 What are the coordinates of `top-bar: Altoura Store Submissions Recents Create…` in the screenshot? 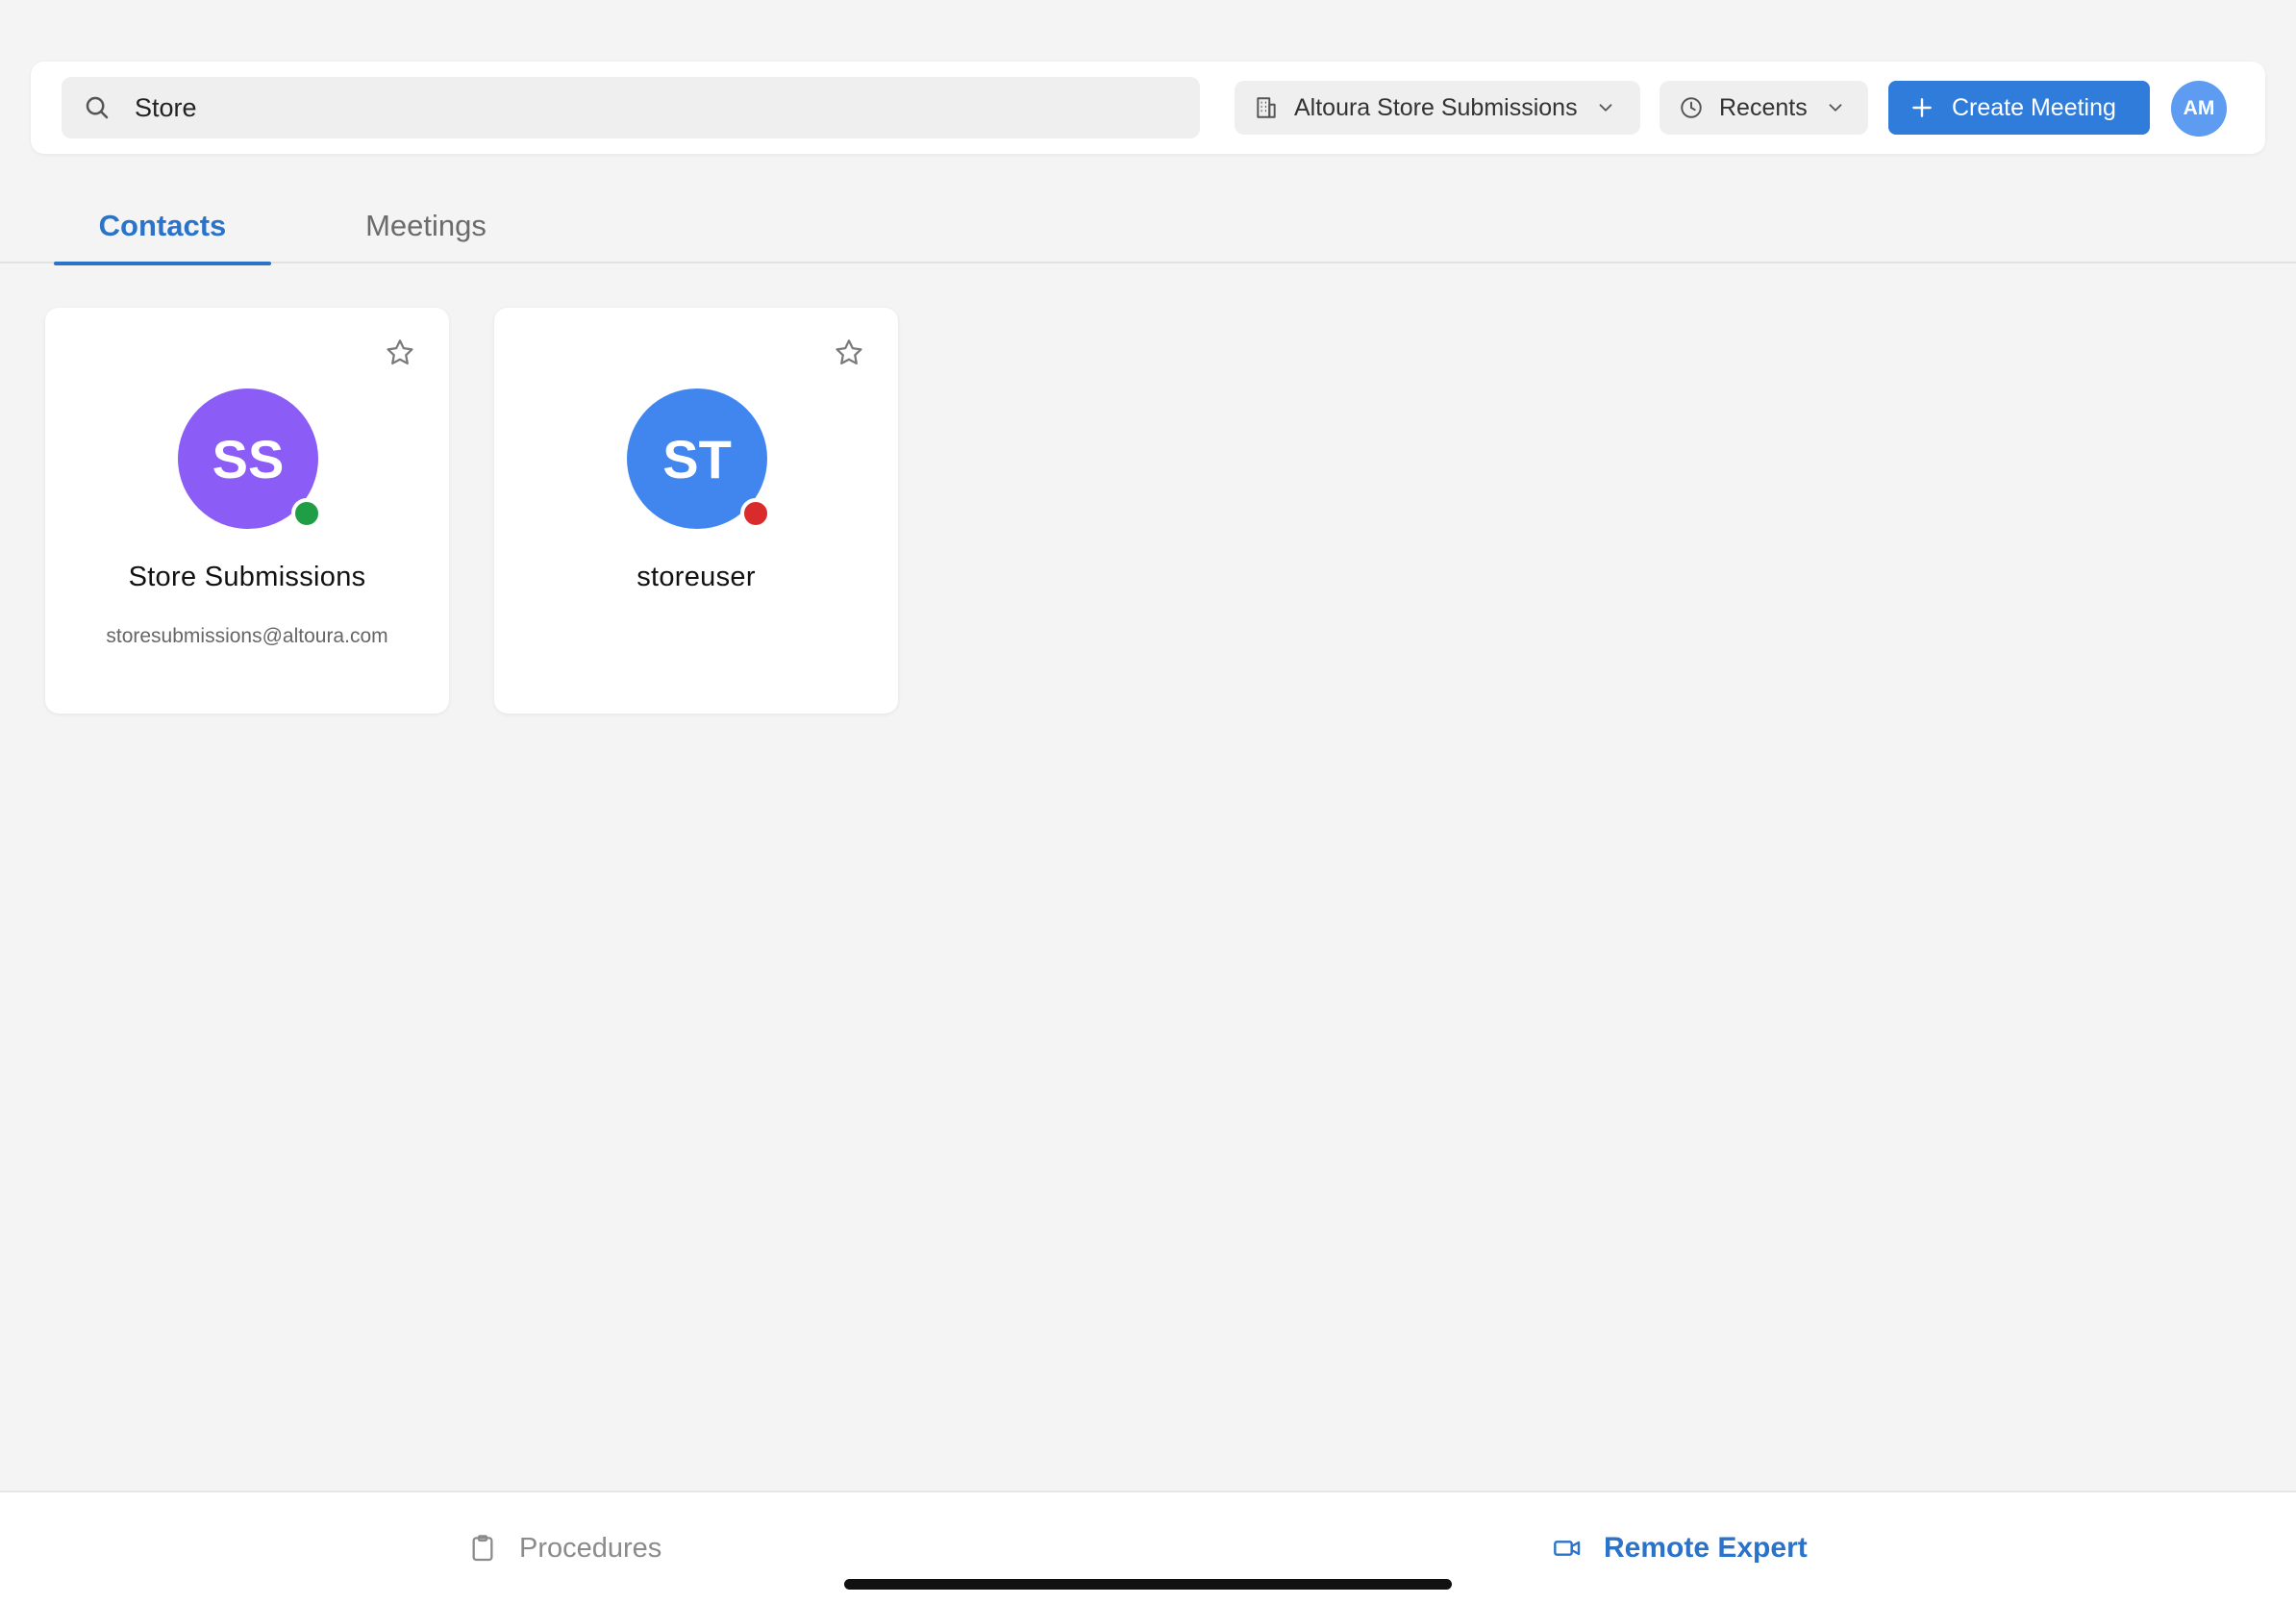 It's located at (1148, 108).